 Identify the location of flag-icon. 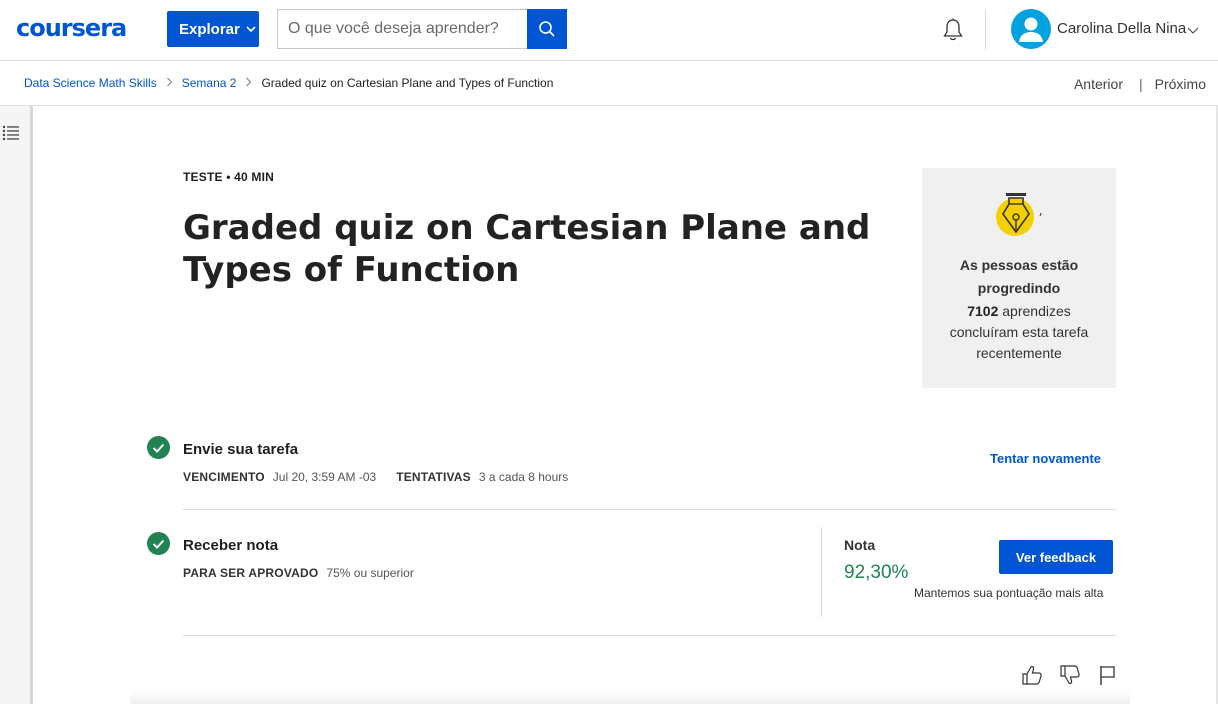
(1108, 675).